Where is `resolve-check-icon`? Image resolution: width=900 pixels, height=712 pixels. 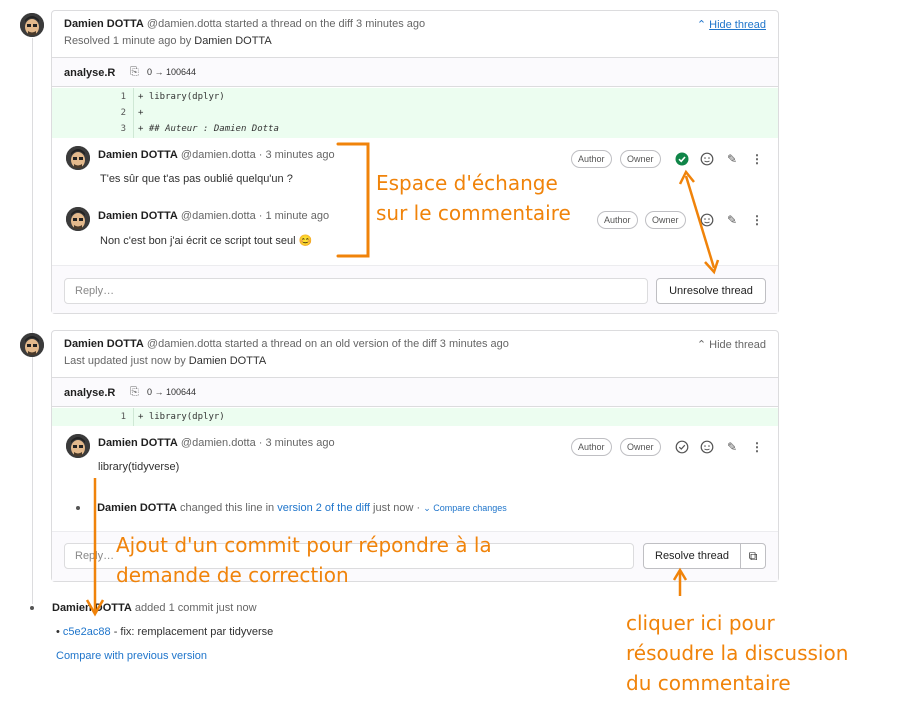 resolve-check-icon is located at coordinates (682, 447).